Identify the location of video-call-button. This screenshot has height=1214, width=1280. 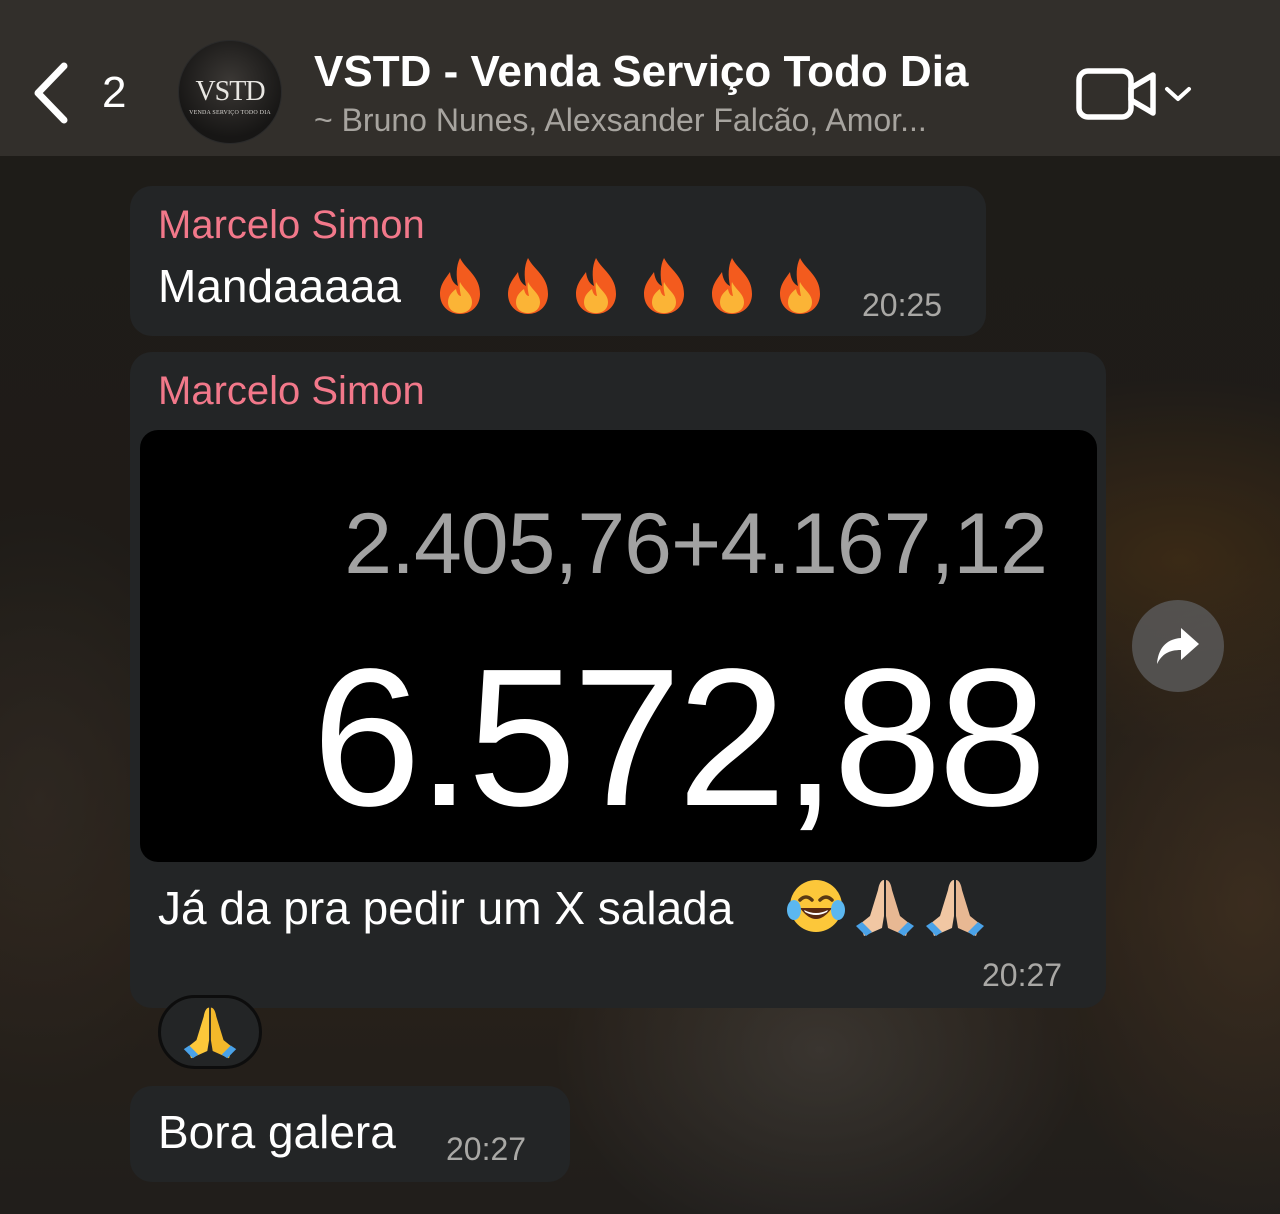
(1136, 94).